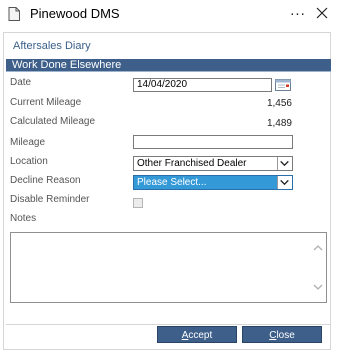 This screenshot has height=357, width=337. What do you see at coordinates (202, 85) in the screenshot?
I see `date-field: 14/04/2020` at bounding box center [202, 85].